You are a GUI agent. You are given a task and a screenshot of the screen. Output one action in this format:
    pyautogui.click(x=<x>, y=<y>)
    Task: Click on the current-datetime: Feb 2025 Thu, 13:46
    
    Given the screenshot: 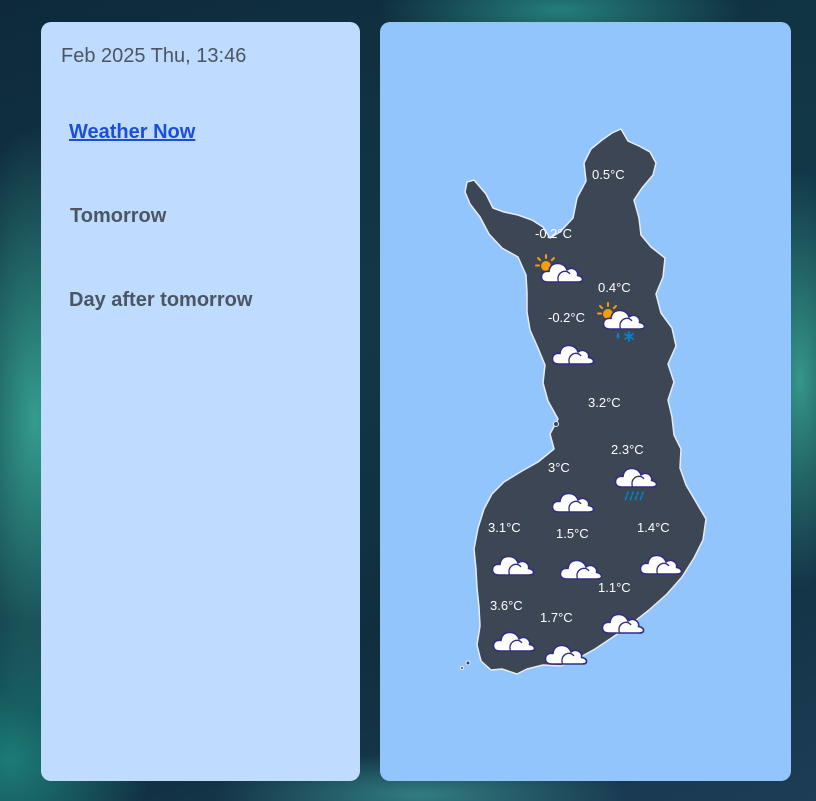 What is the action you would take?
    pyautogui.click(x=154, y=56)
    